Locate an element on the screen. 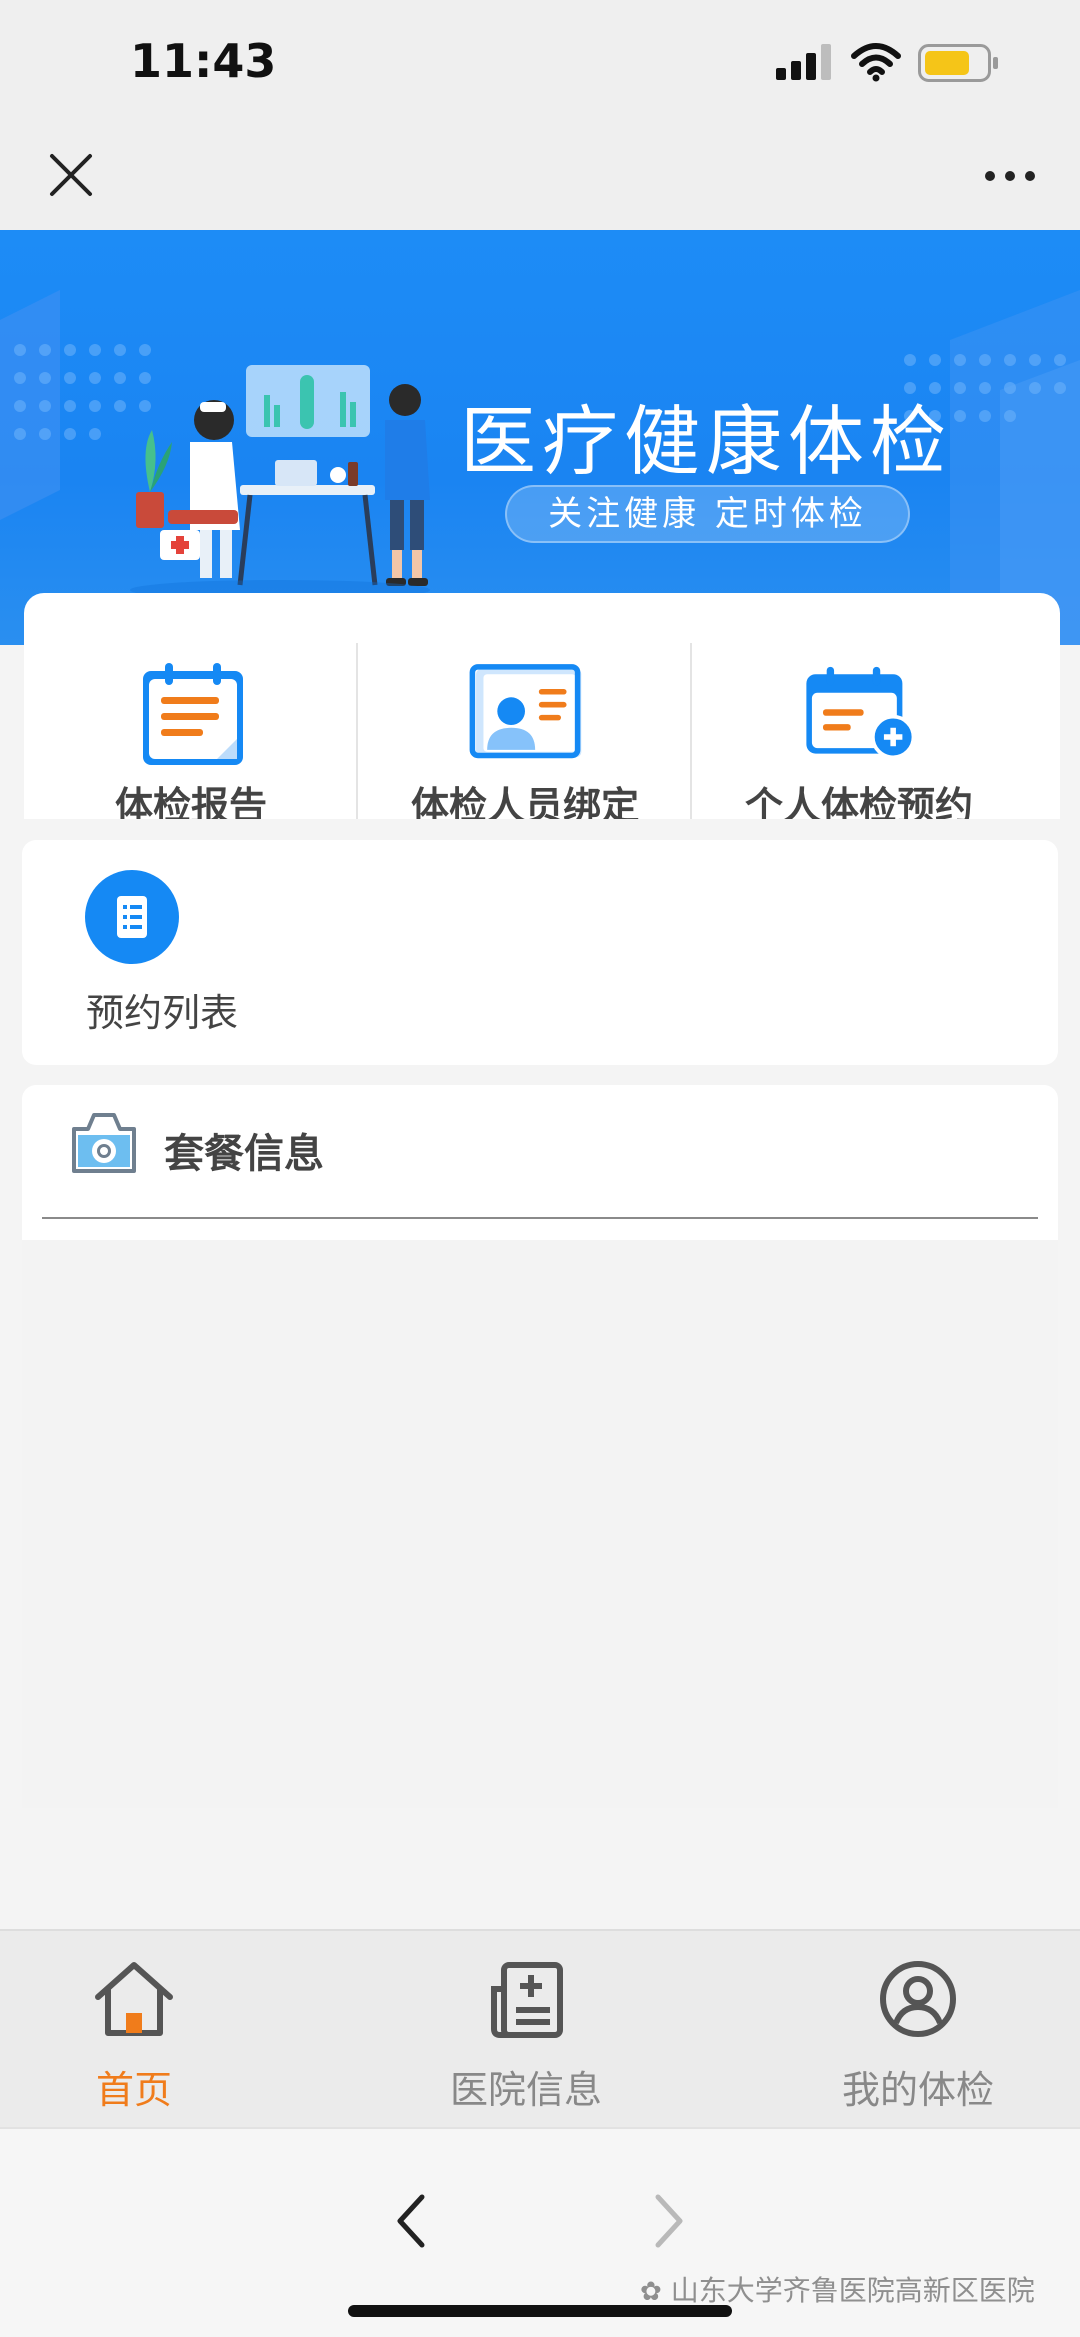  tab-label: 首页 is located at coordinates (133, 2090).